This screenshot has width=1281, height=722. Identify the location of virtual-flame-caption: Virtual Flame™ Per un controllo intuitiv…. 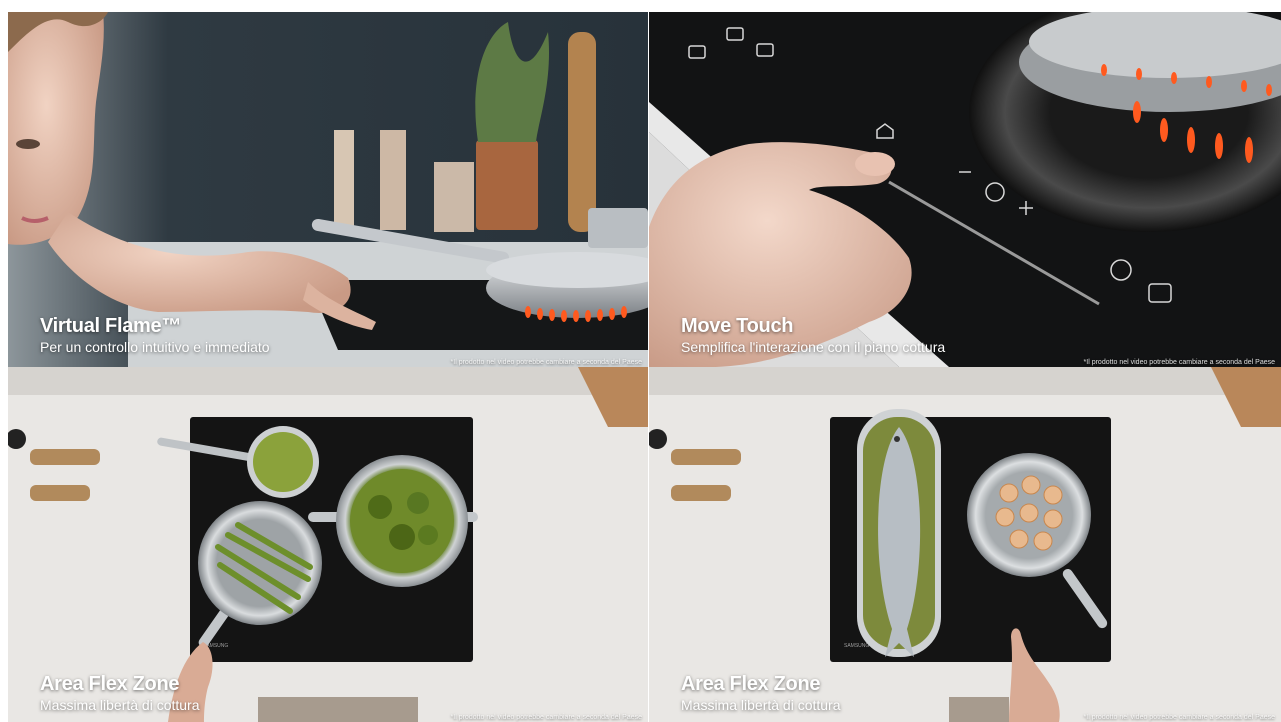
(155, 335).